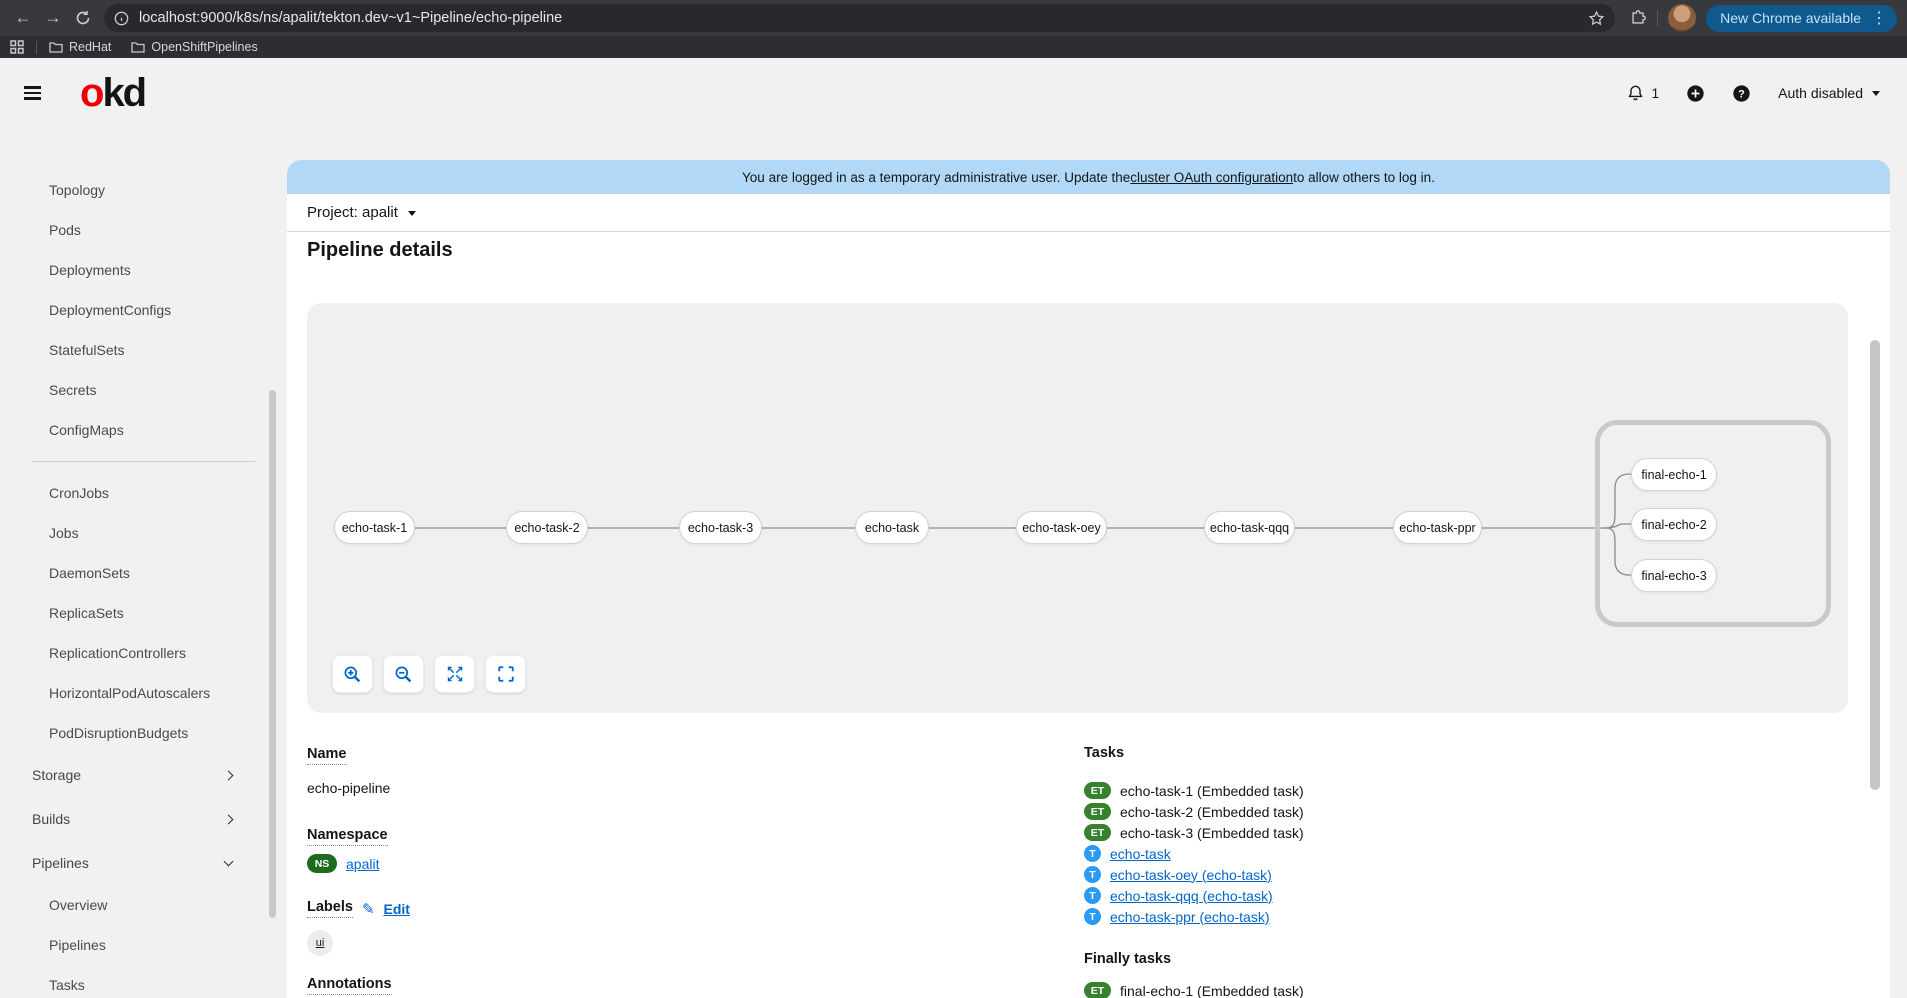  I want to click on sidebar-item: Secrets, so click(143, 390).